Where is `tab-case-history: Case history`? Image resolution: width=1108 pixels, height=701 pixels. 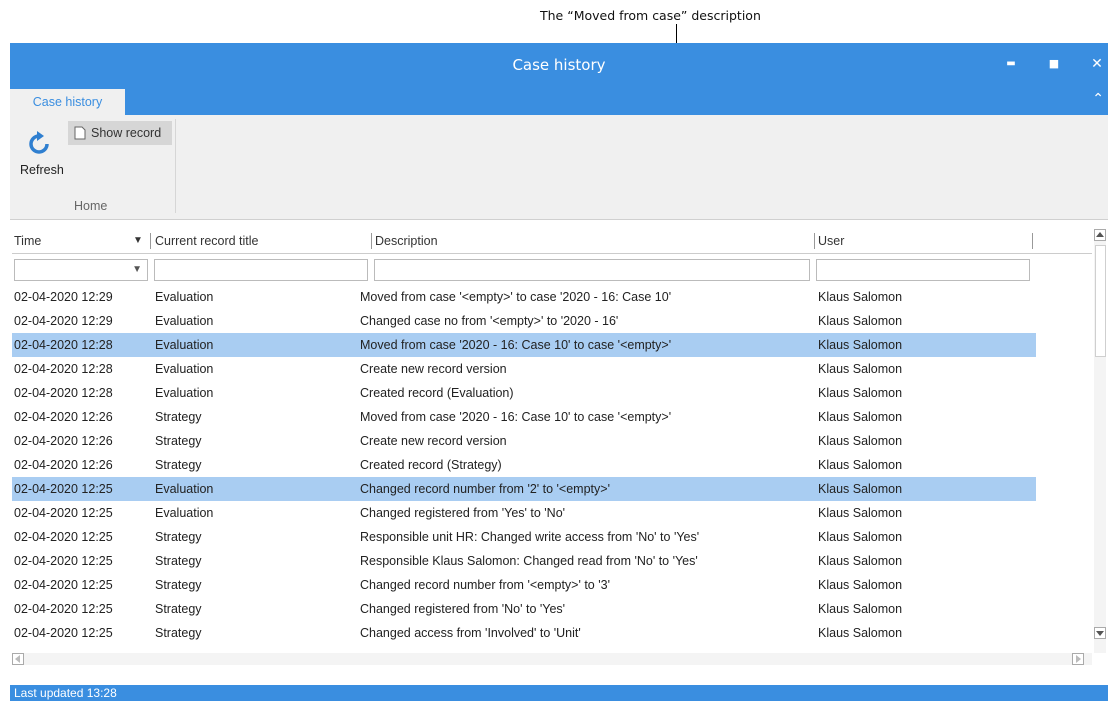
tab-case-history: Case history is located at coordinates (67, 102).